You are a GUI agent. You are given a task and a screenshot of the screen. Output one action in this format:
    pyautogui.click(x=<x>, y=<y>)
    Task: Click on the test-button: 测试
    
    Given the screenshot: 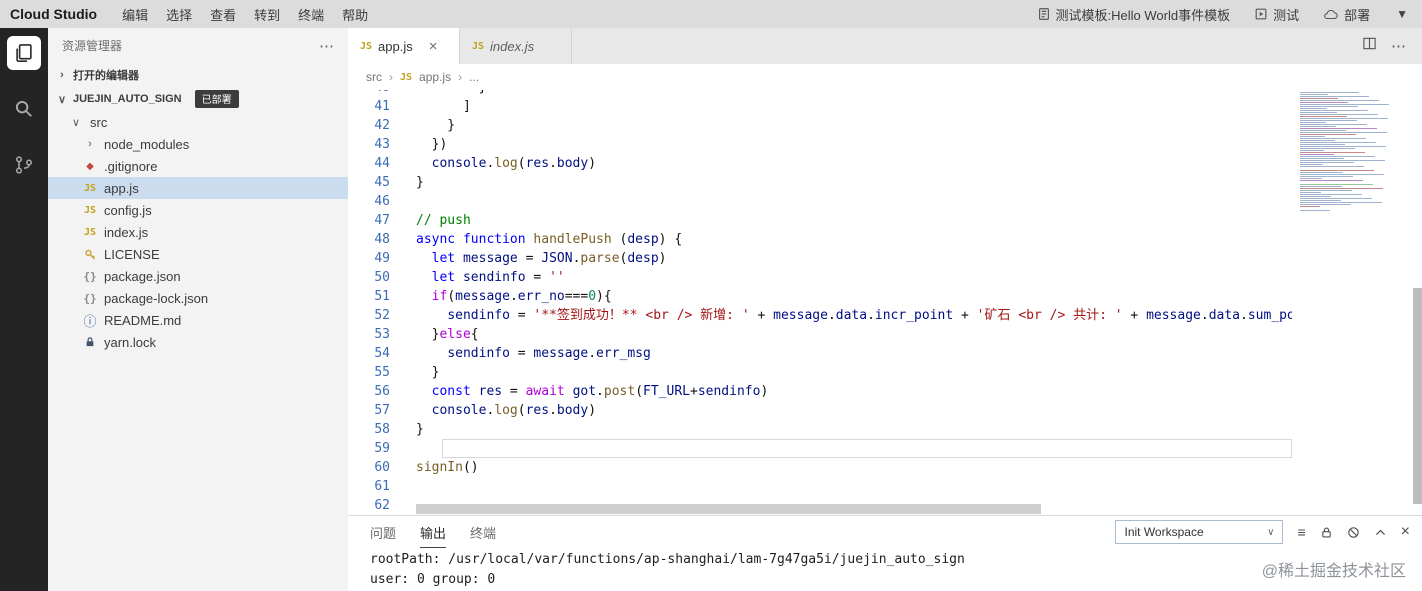 What is the action you would take?
    pyautogui.click(x=1276, y=14)
    